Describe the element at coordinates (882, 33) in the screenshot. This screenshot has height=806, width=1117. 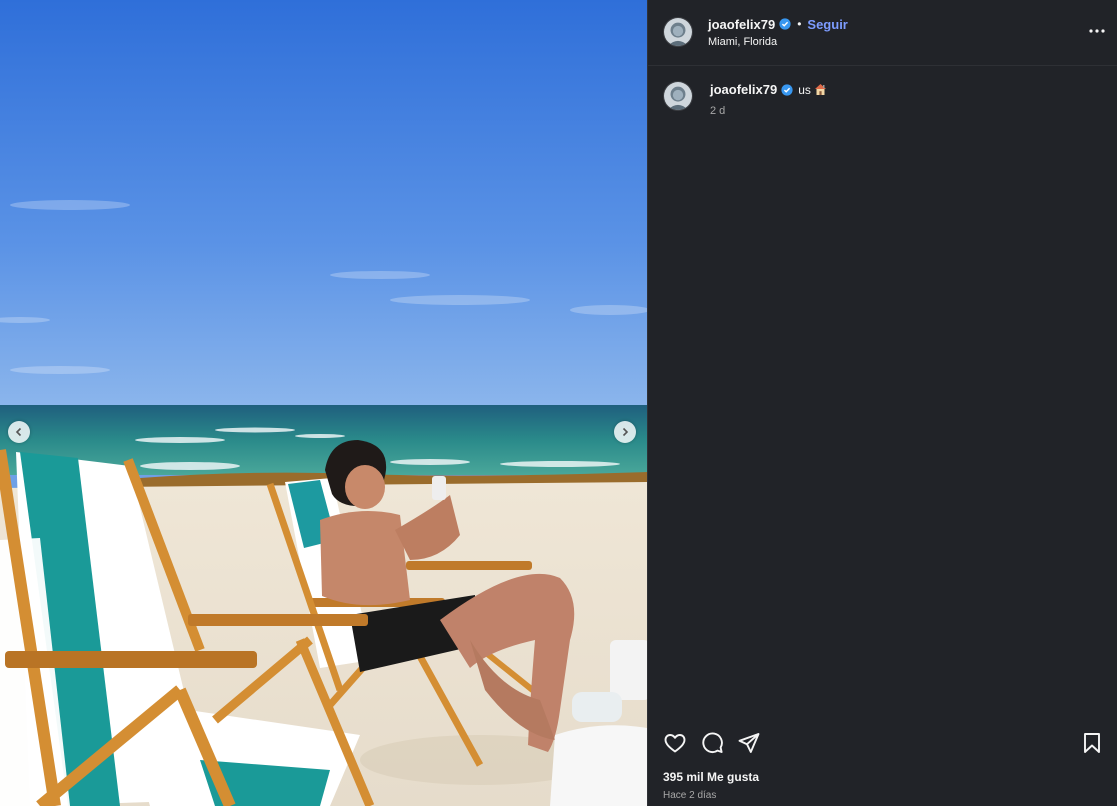
I see `post-header: joaofelix79 • Seguir Miami, Florida` at that location.